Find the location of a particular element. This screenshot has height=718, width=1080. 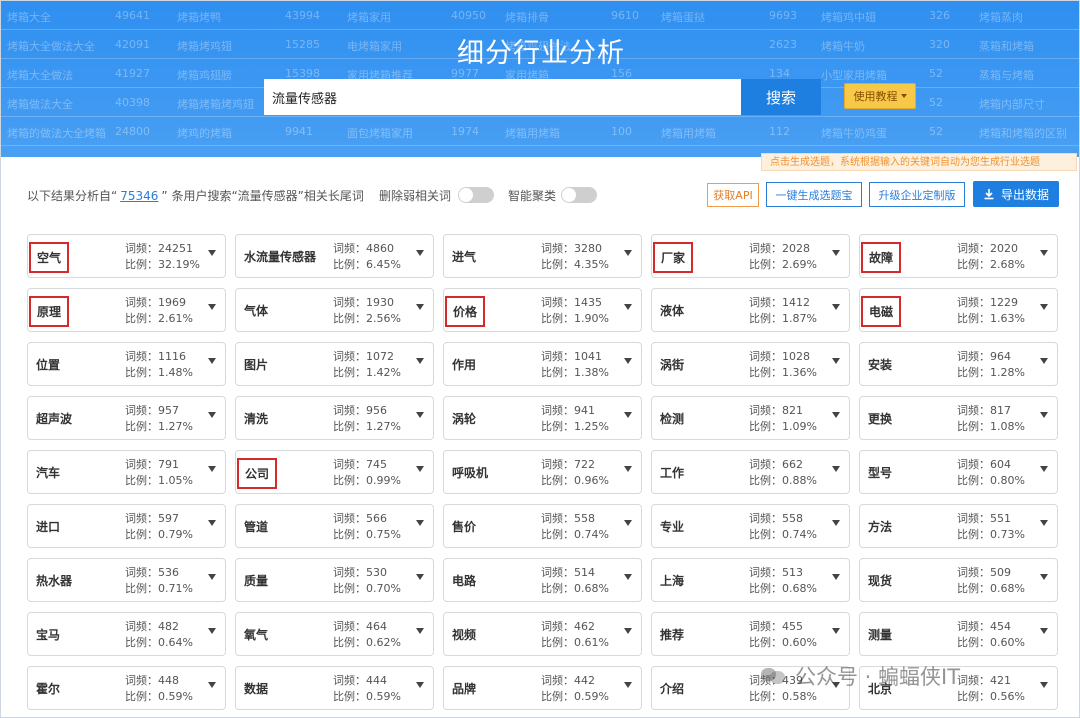

keyword-card: 安装 词频：964 比例：1.28% is located at coordinates (958, 364).